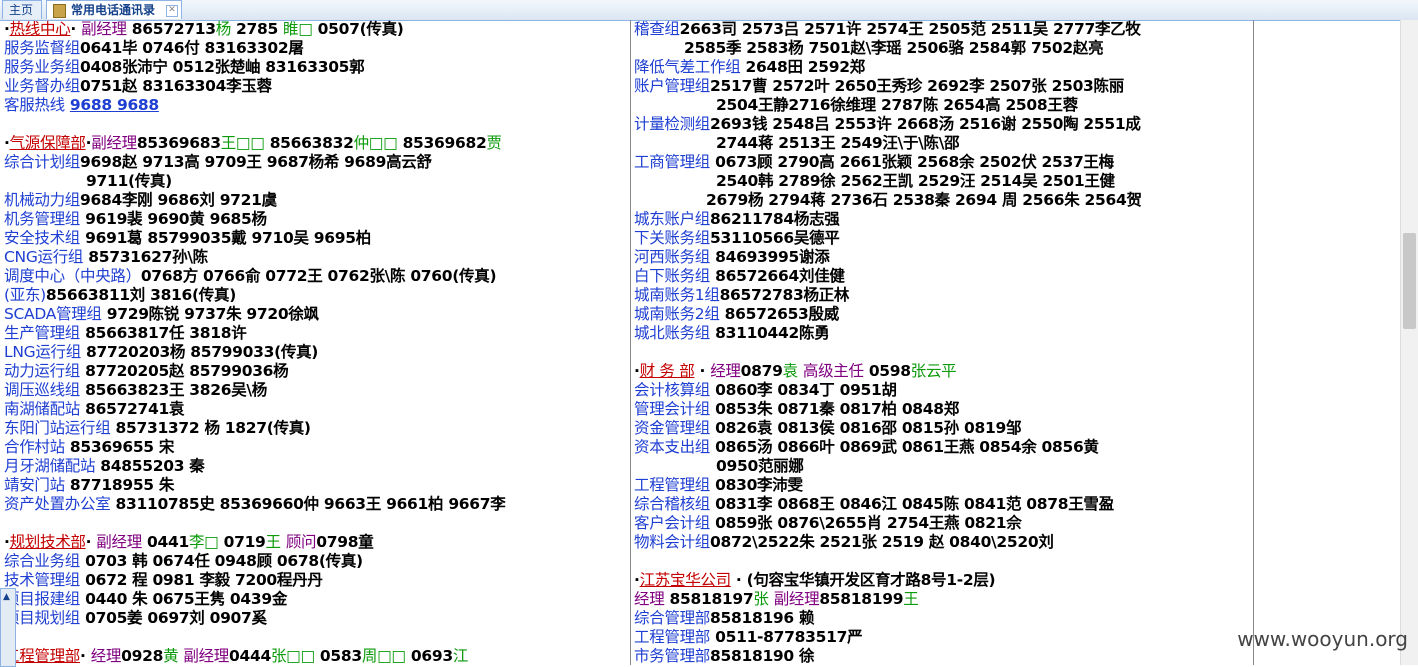  I want to click on tab-home: 主页, so click(22, 9).